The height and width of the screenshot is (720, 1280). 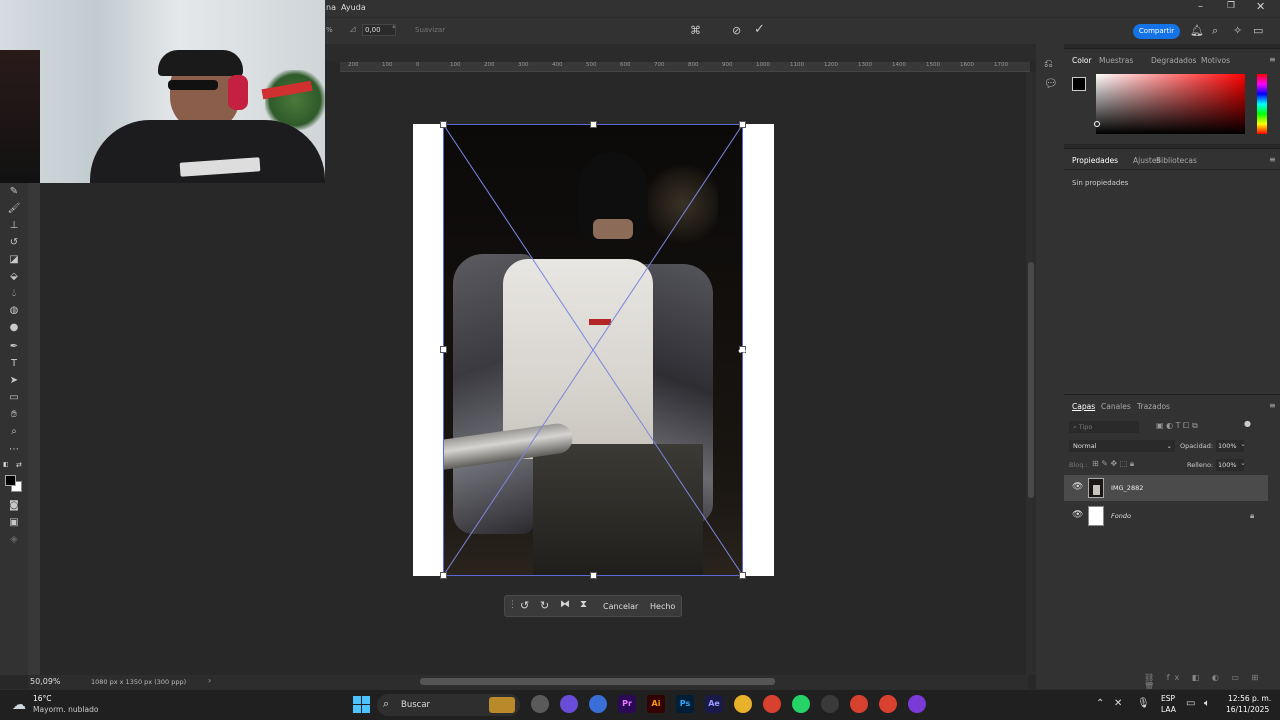 I want to click on brush-heal-tool-icon: ✎, so click(x=14, y=191).